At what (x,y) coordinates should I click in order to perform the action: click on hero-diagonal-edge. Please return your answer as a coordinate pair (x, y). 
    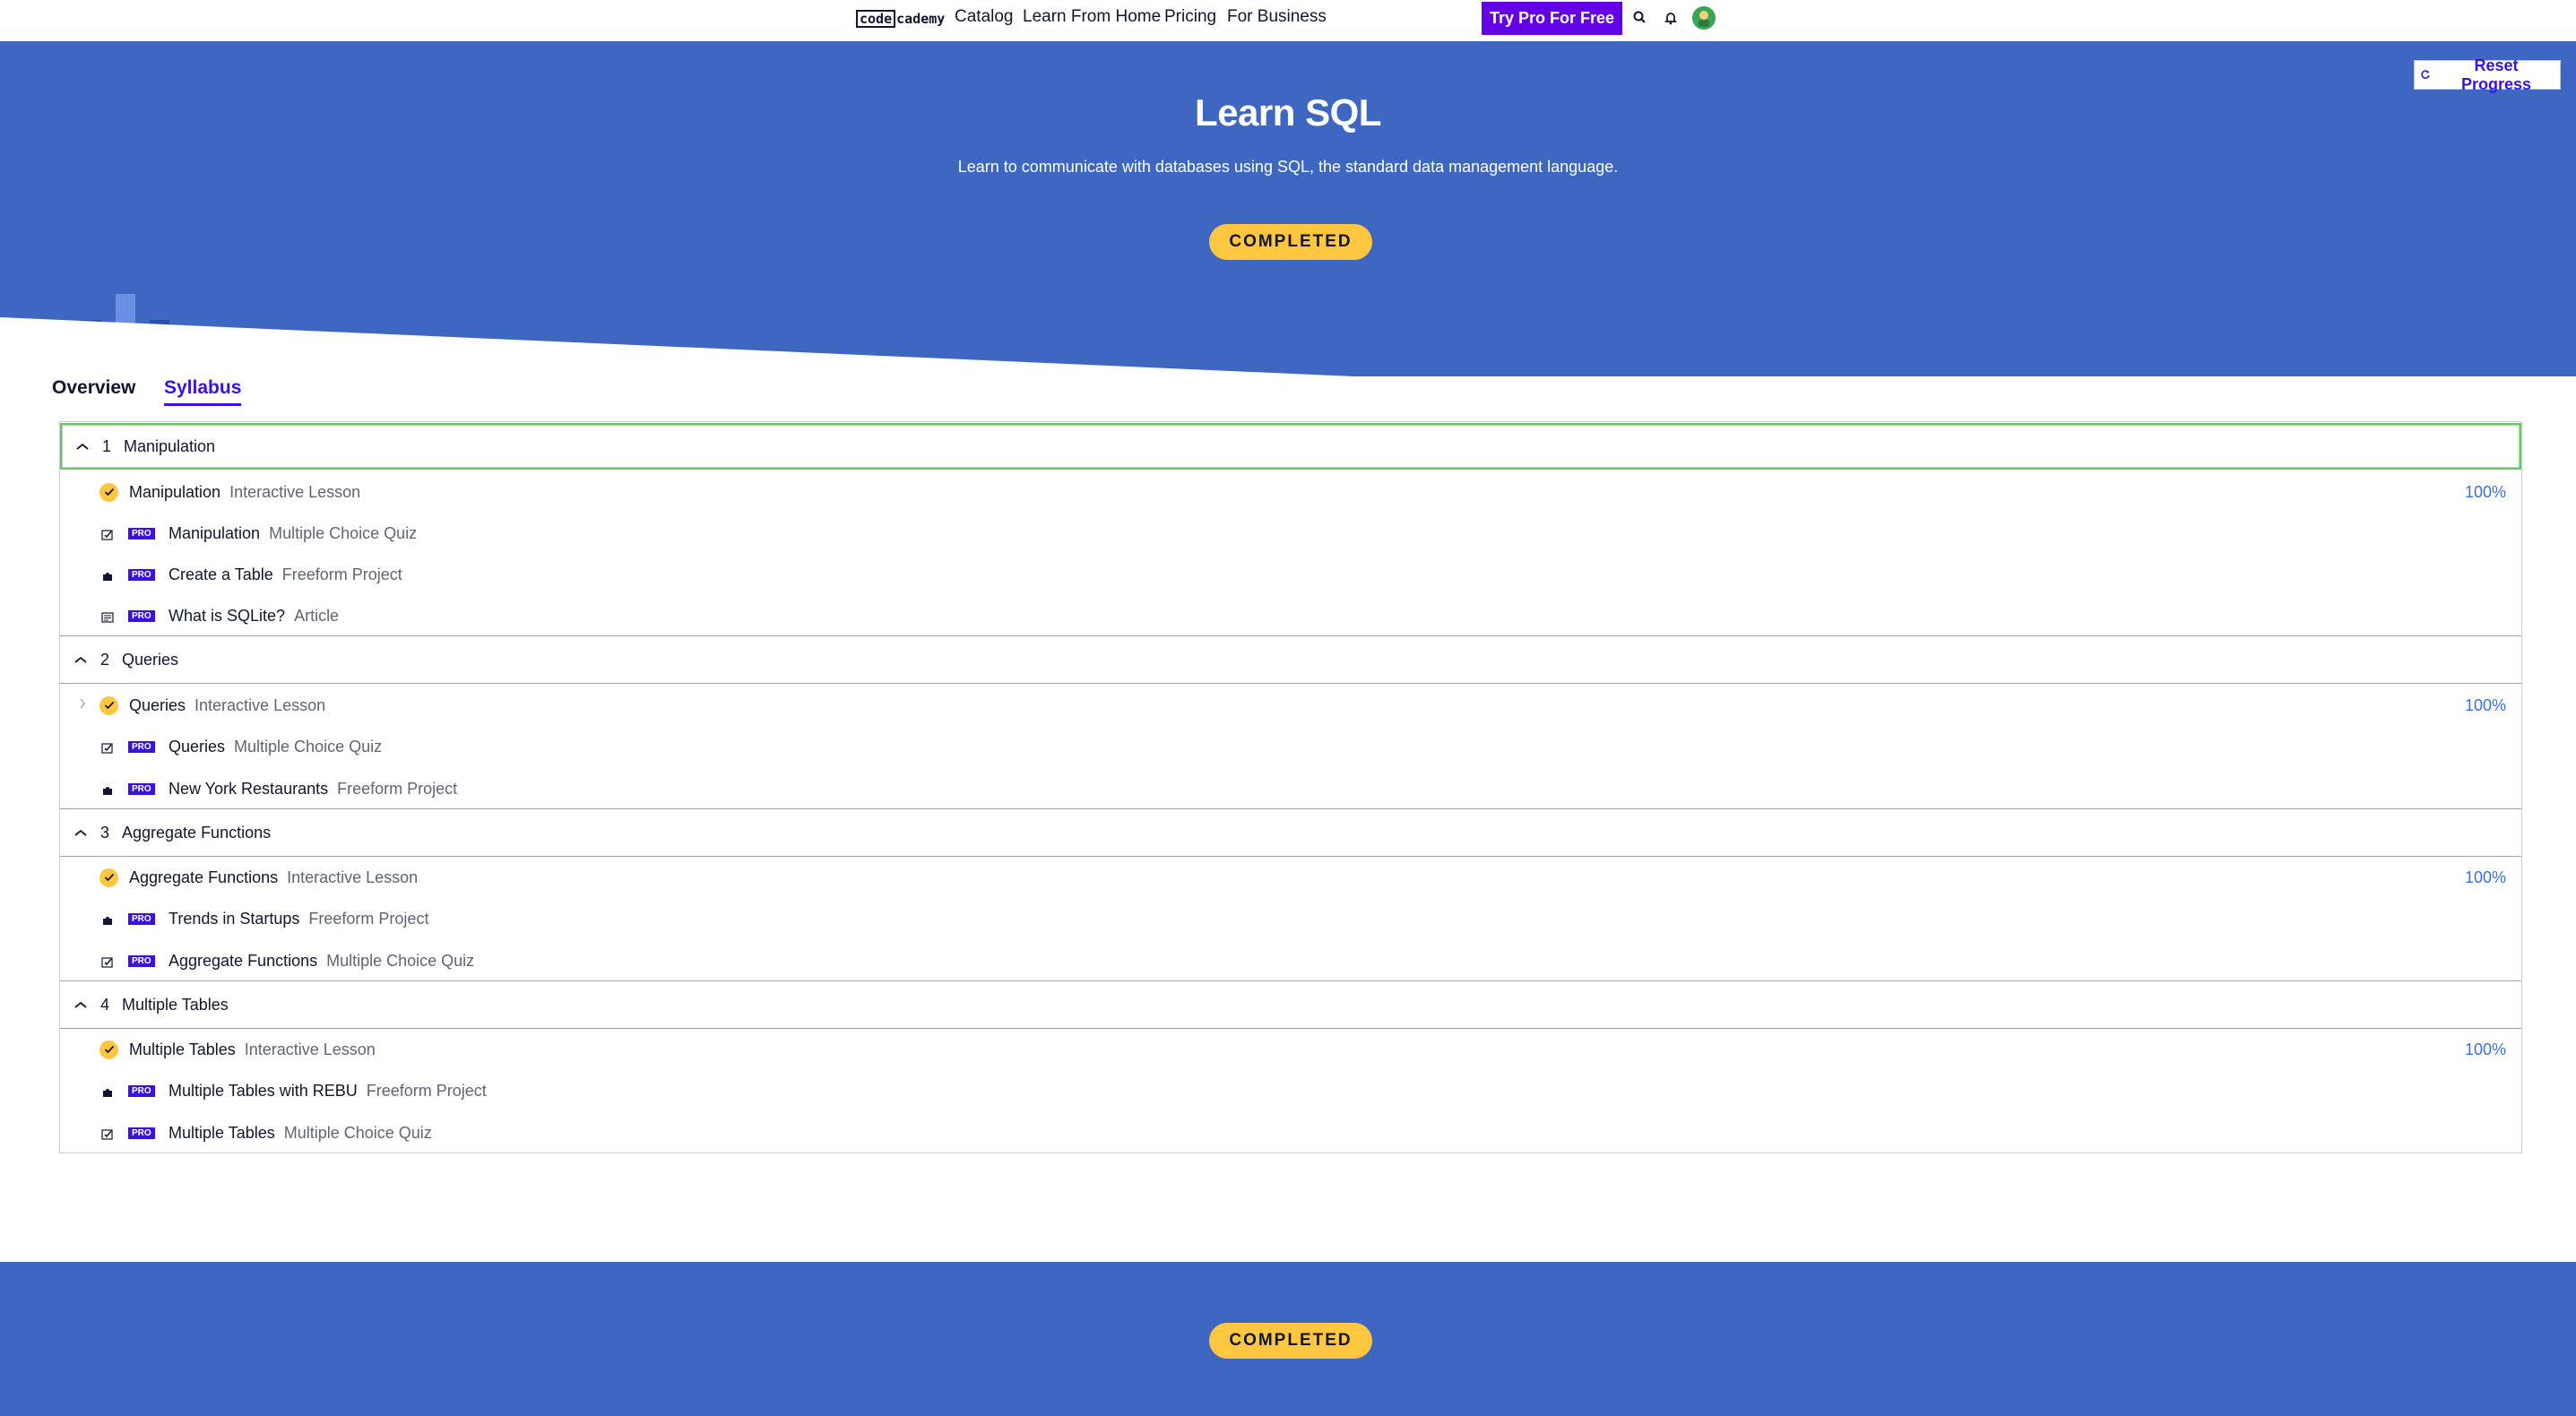
    Looking at the image, I should click on (1288, 349).